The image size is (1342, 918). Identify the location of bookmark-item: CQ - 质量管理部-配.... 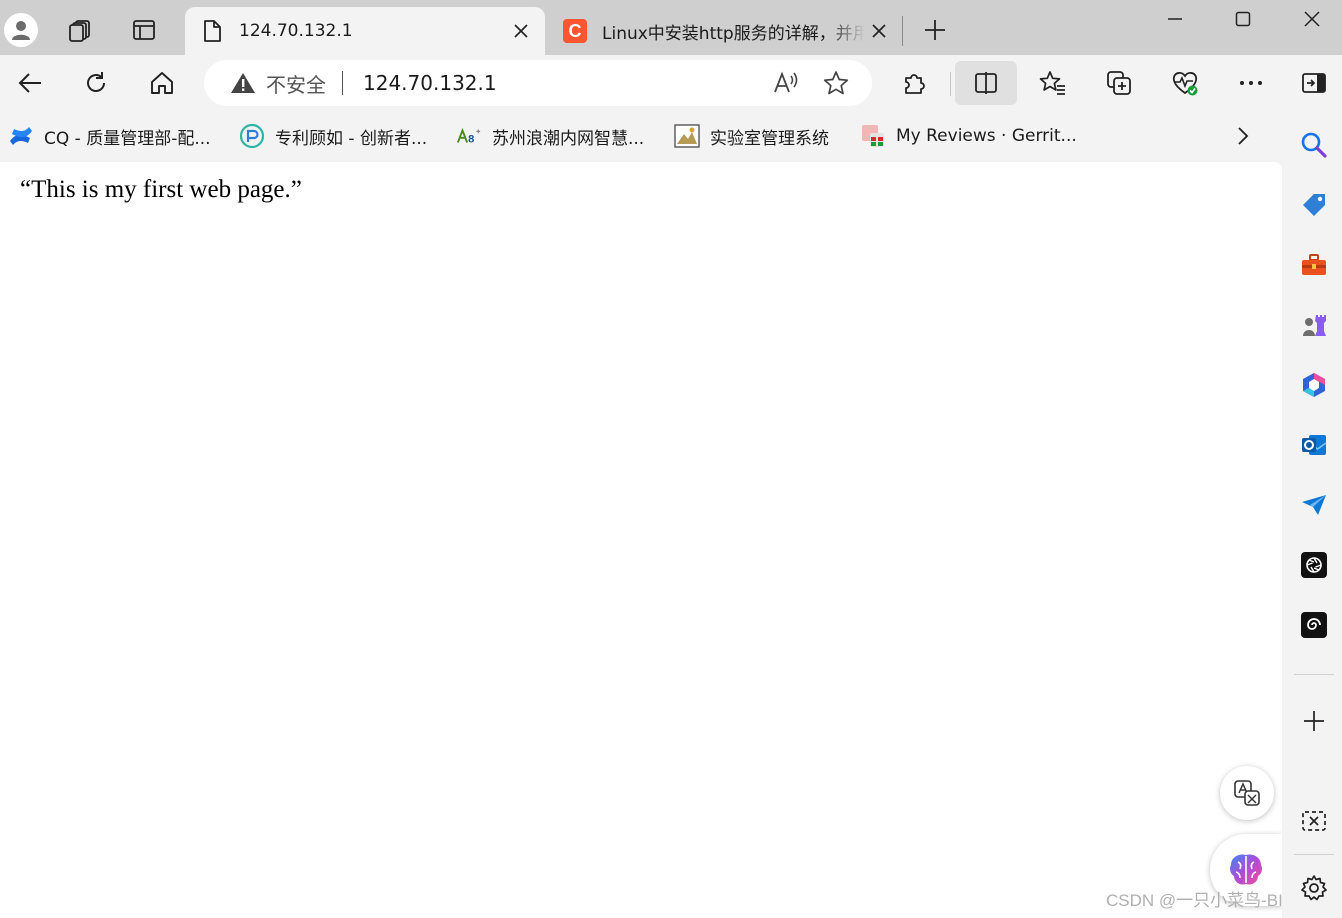
(109, 136).